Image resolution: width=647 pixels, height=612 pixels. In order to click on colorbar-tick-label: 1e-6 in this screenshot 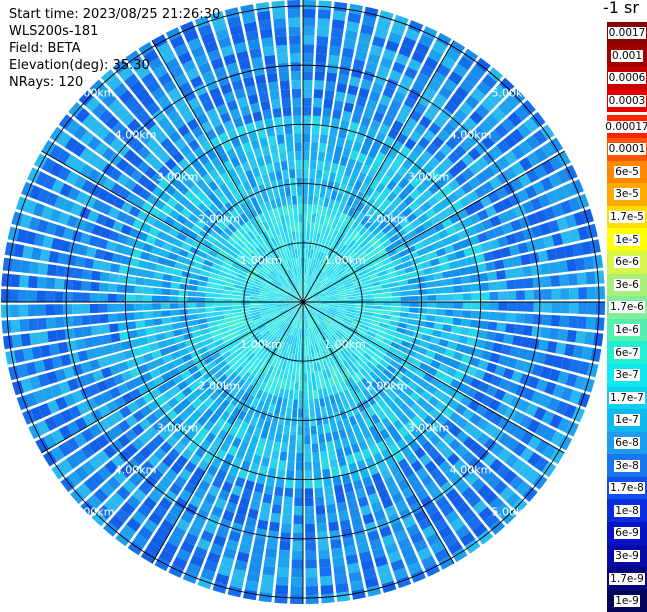, I will do `click(627, 330)`.